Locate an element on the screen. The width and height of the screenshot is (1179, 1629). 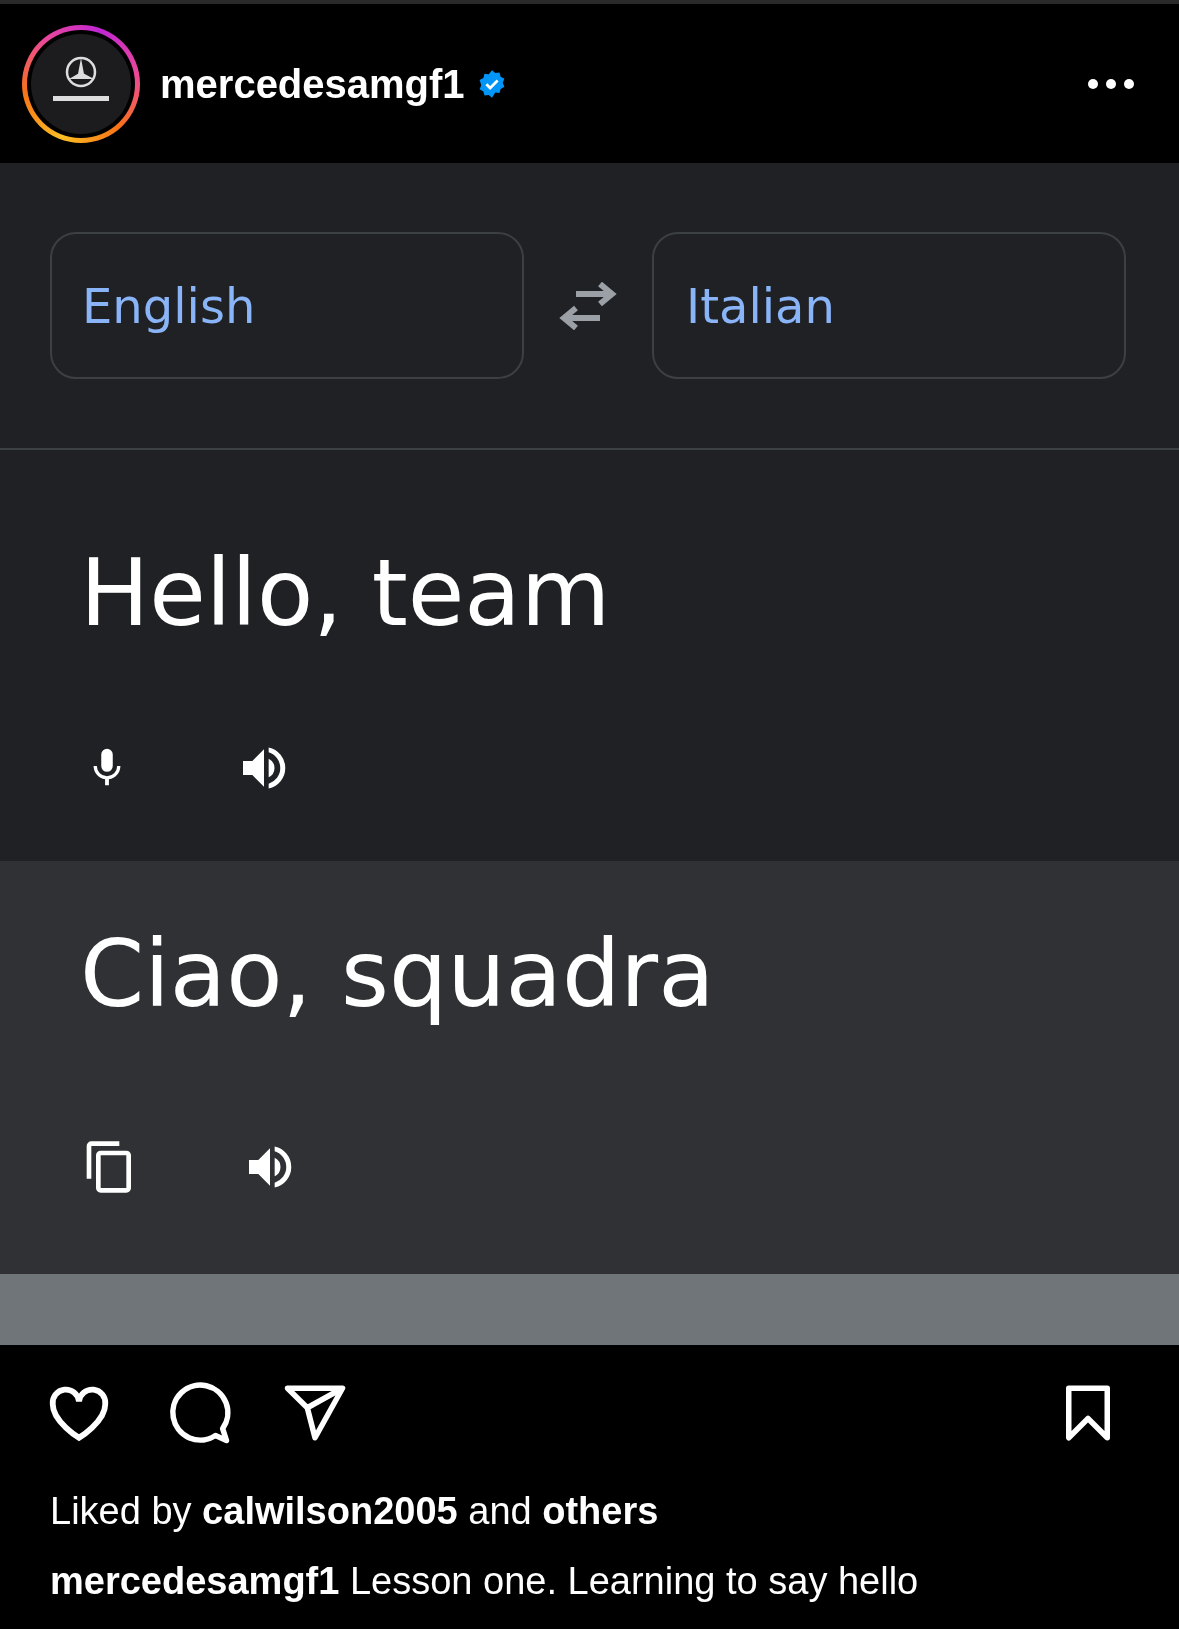
more-options-icon is located at coordinates (1111, 83).